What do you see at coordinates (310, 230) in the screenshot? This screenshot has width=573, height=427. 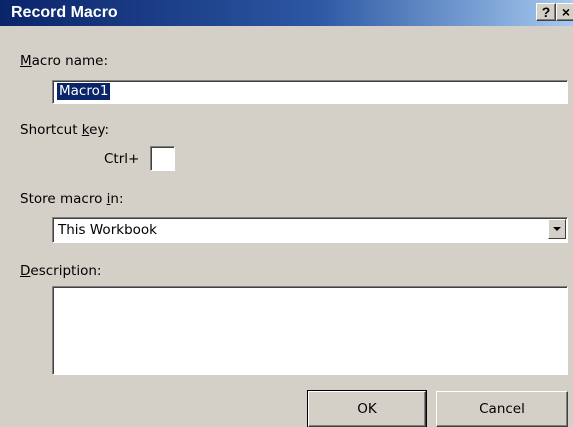 I see `store-macro-select: This Workbook` at bounding box center [310, 230].